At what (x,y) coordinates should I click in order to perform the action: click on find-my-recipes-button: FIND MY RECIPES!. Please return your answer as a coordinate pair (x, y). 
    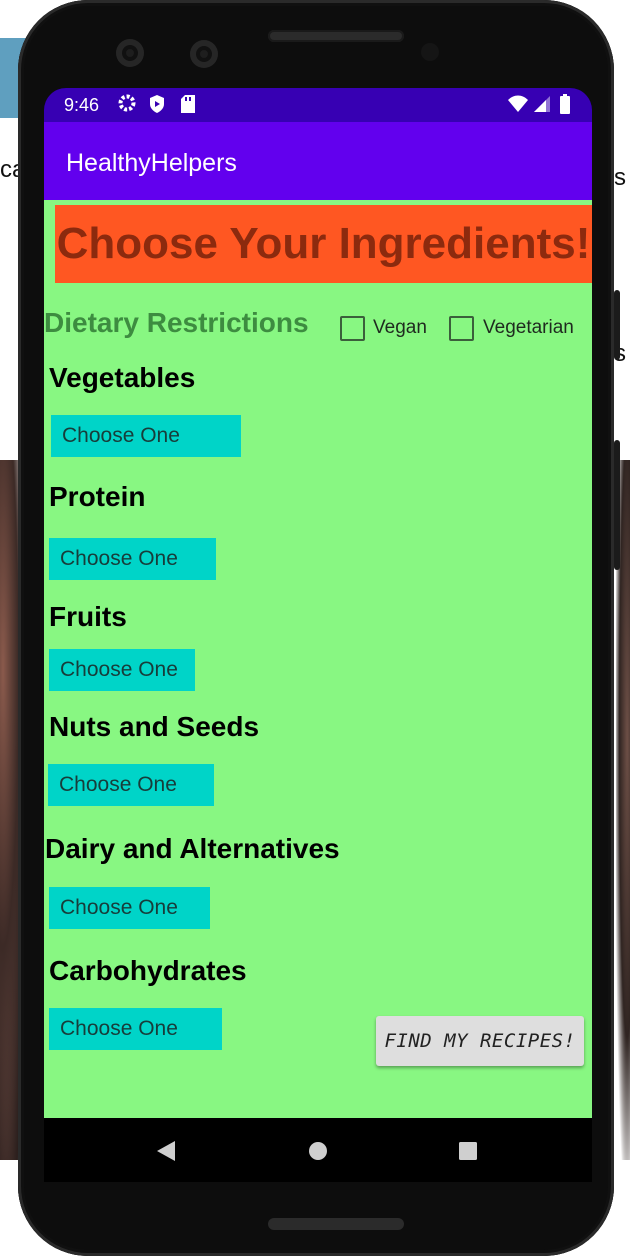
    Looking at the image, I should click on (480, 1041).